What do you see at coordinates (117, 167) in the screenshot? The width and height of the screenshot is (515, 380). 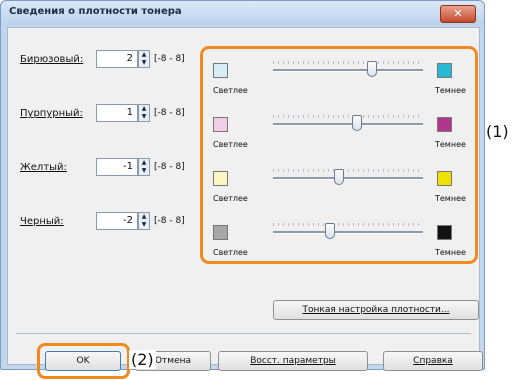 I see `yellow-value-input: -1` at bounding box center [117, 167].